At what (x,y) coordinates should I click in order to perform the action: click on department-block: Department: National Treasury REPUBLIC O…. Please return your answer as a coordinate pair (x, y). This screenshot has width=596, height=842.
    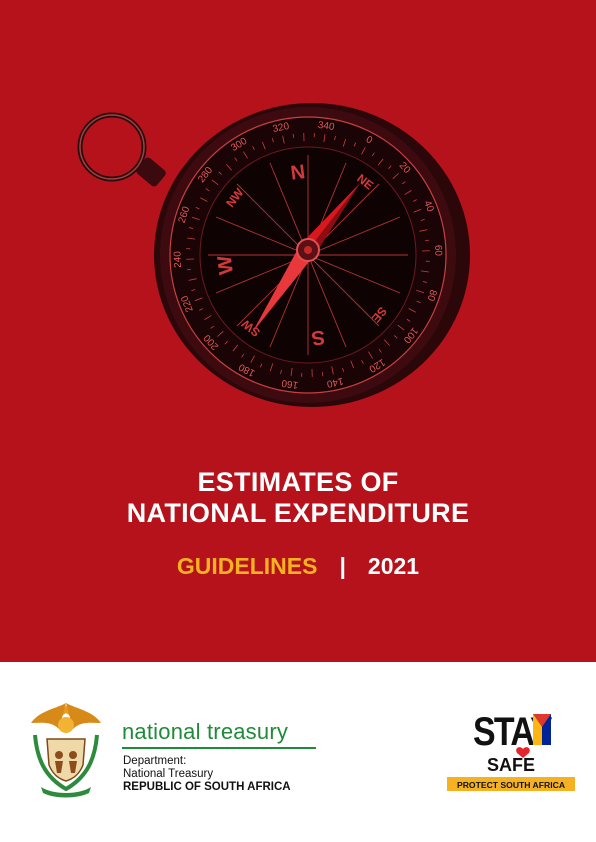
    Looking at the image, I should click on (207, 774).